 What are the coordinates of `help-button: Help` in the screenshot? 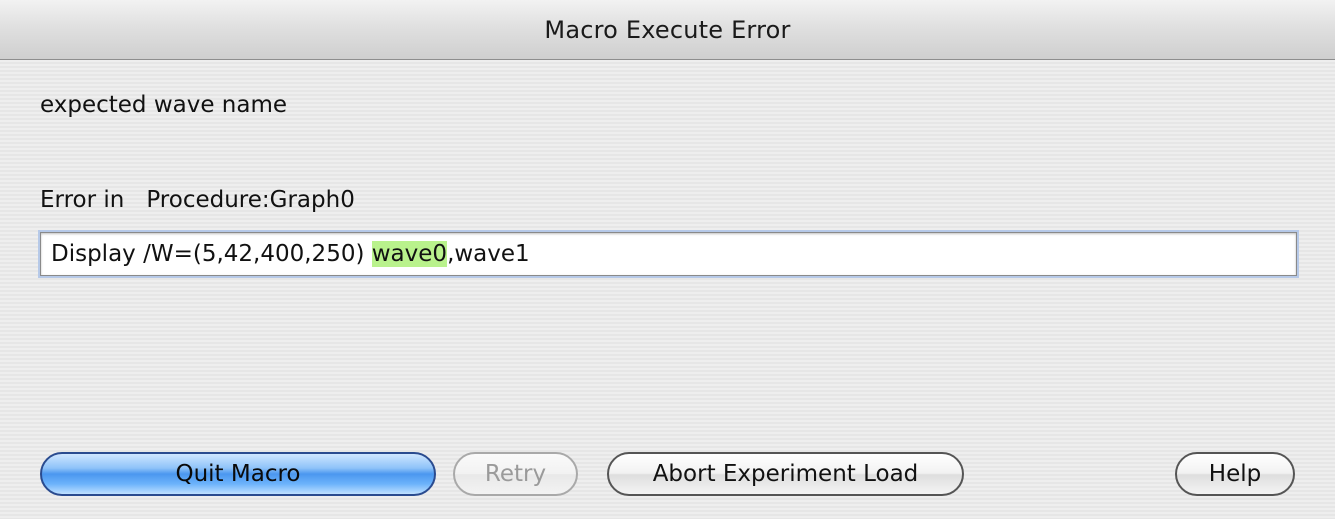 It's located at (1235, 474).